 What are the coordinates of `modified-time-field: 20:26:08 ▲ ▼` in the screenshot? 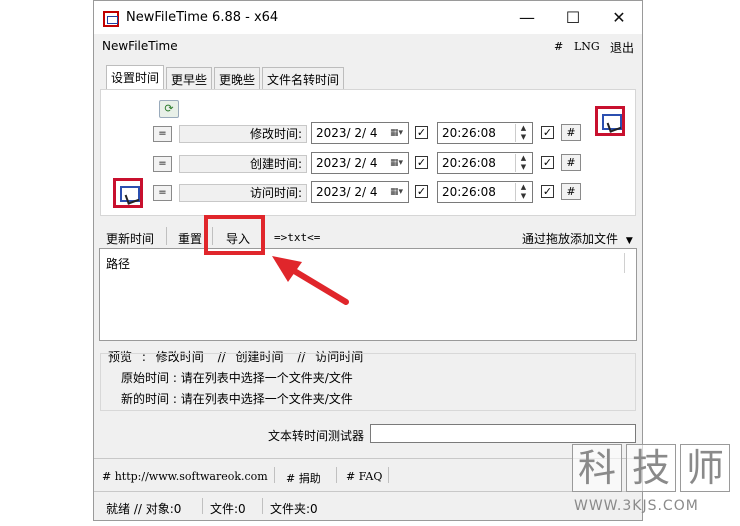 It's located at (485, 133).